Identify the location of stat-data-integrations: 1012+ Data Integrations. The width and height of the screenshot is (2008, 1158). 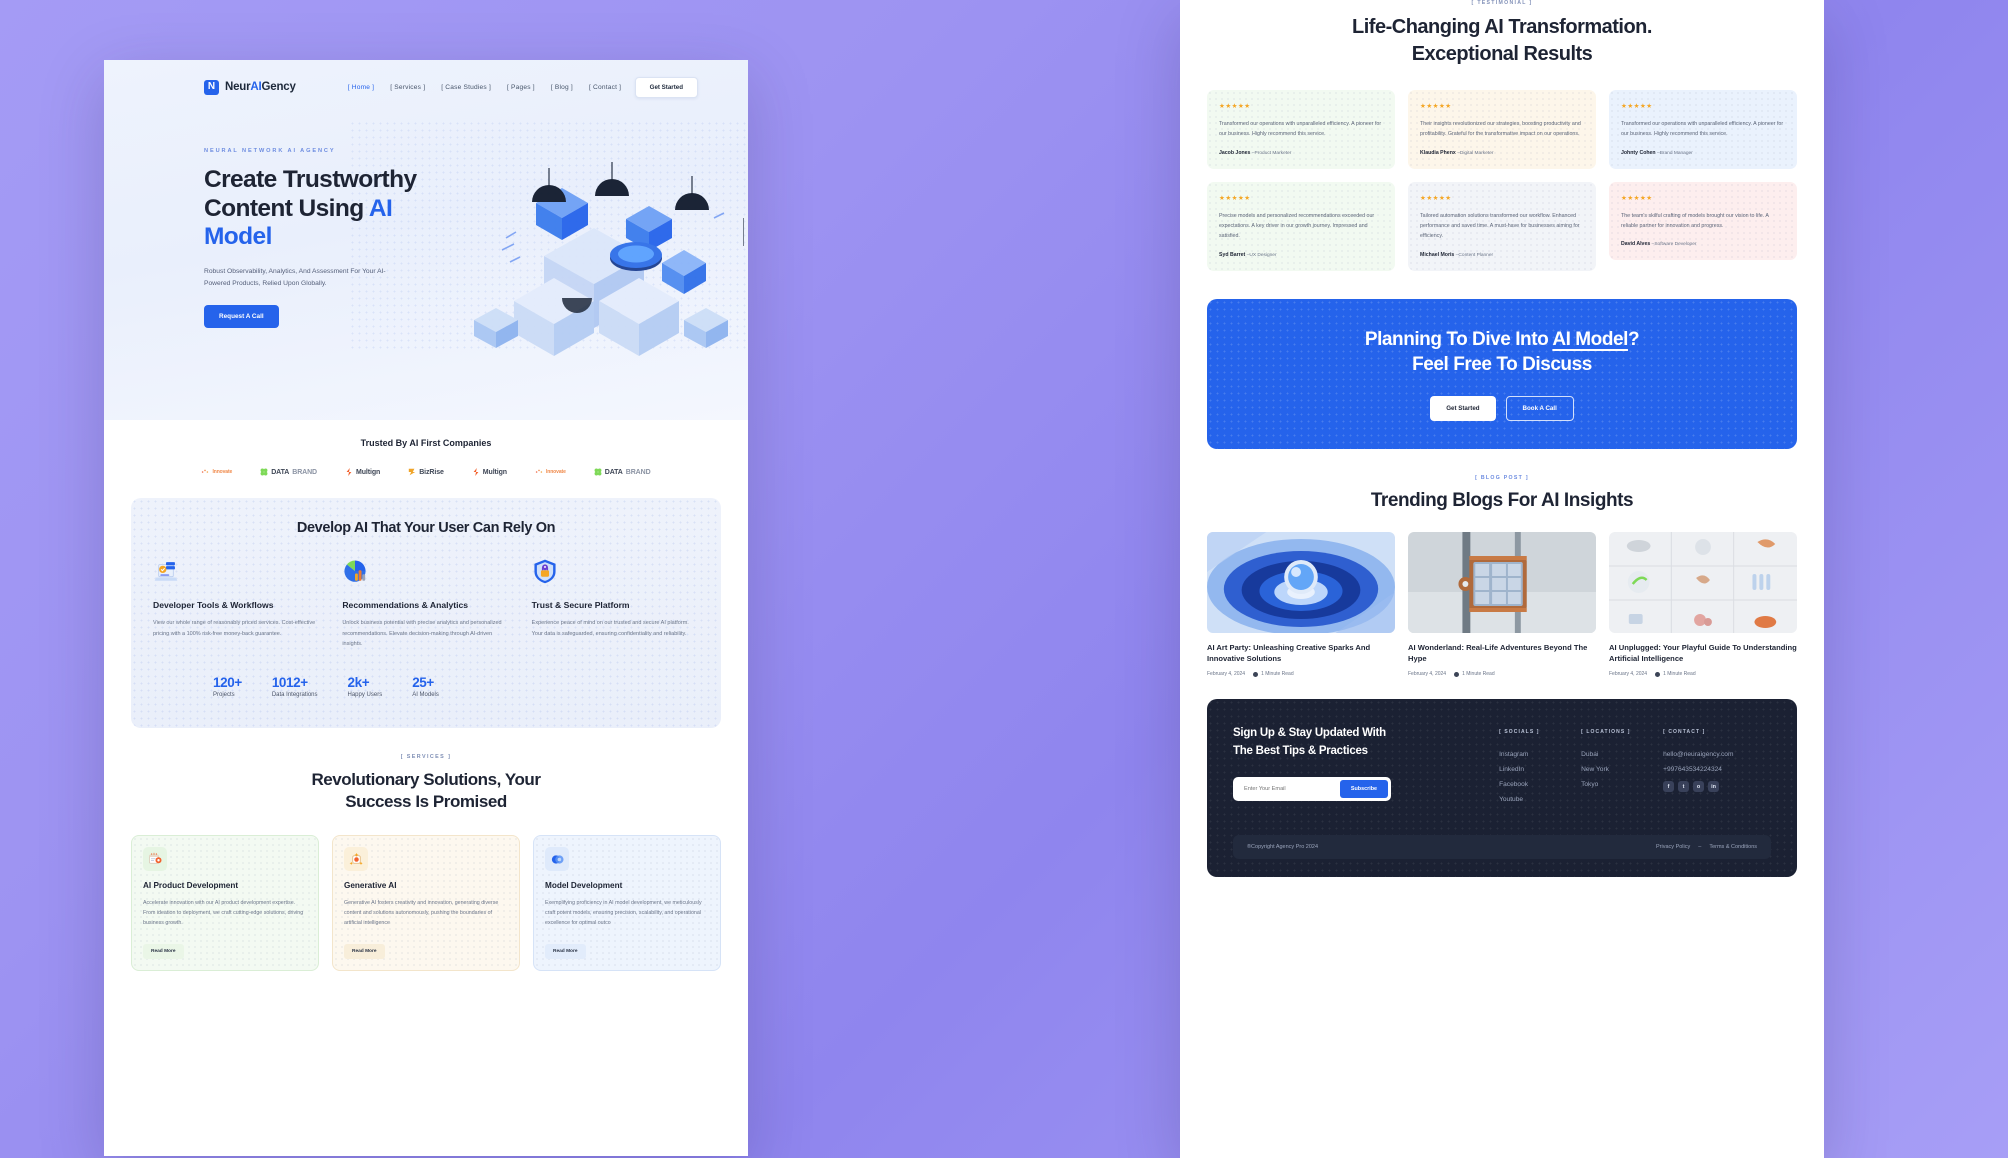
(295, 686).